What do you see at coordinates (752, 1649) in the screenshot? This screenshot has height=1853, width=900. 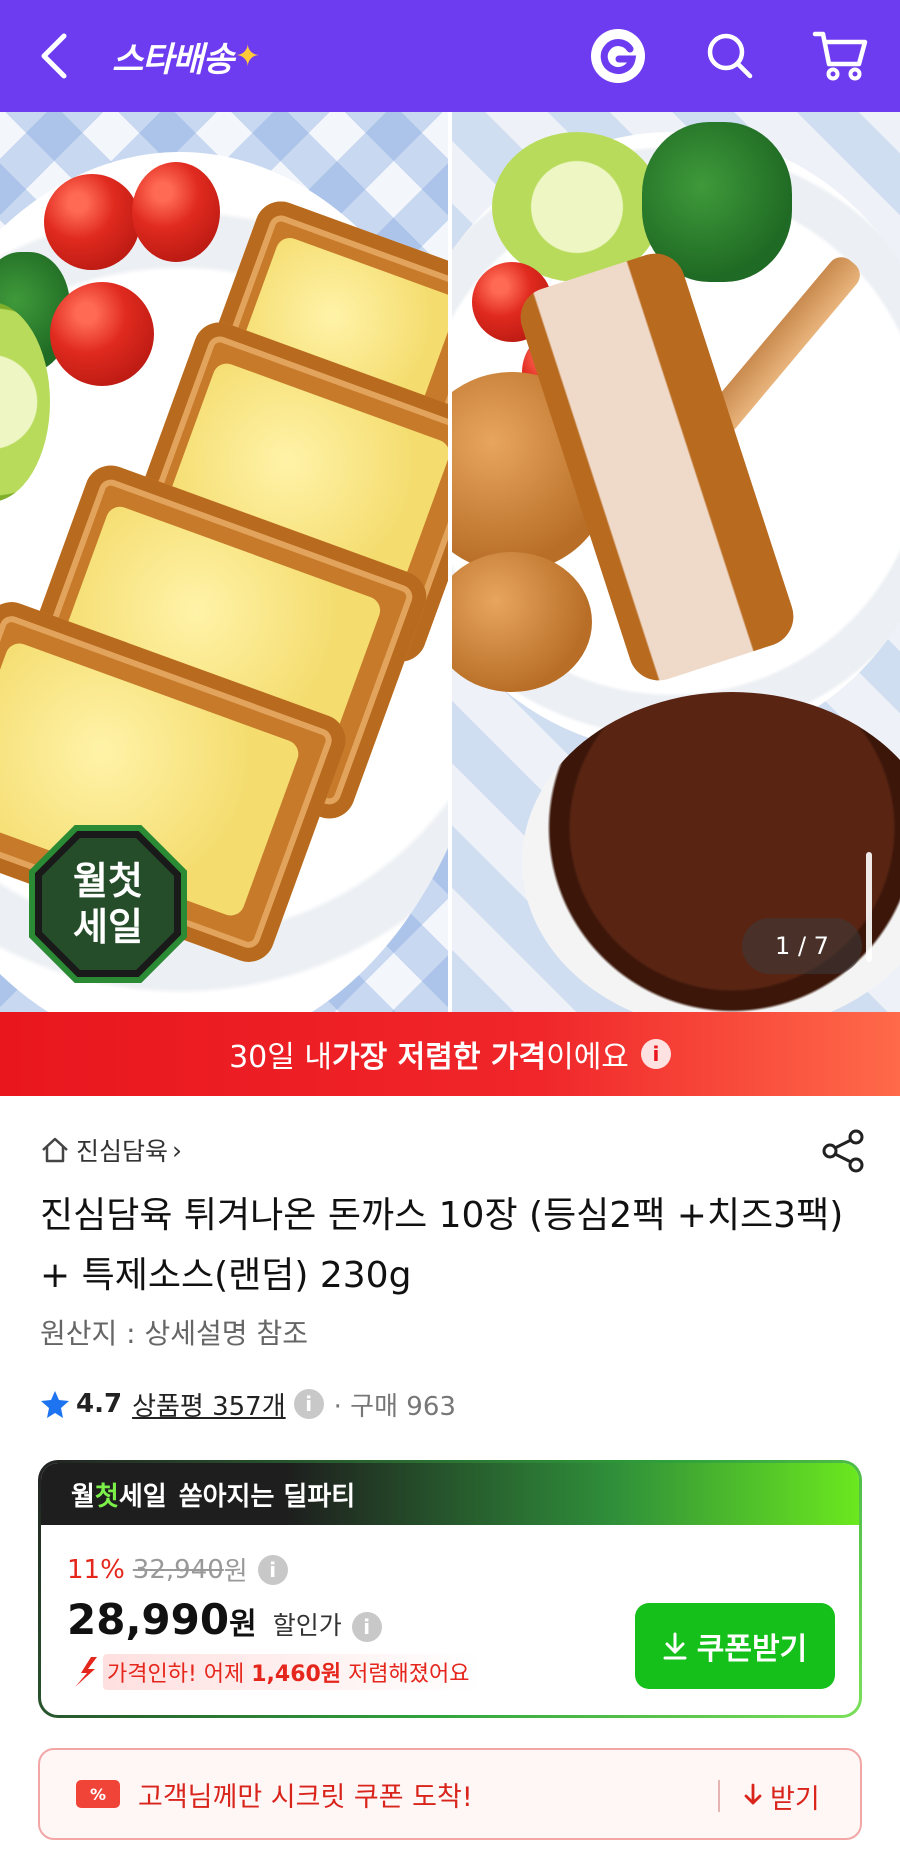 I see `coupon-button-label: 쿠폰받기` at bounding box center [752, 1649].